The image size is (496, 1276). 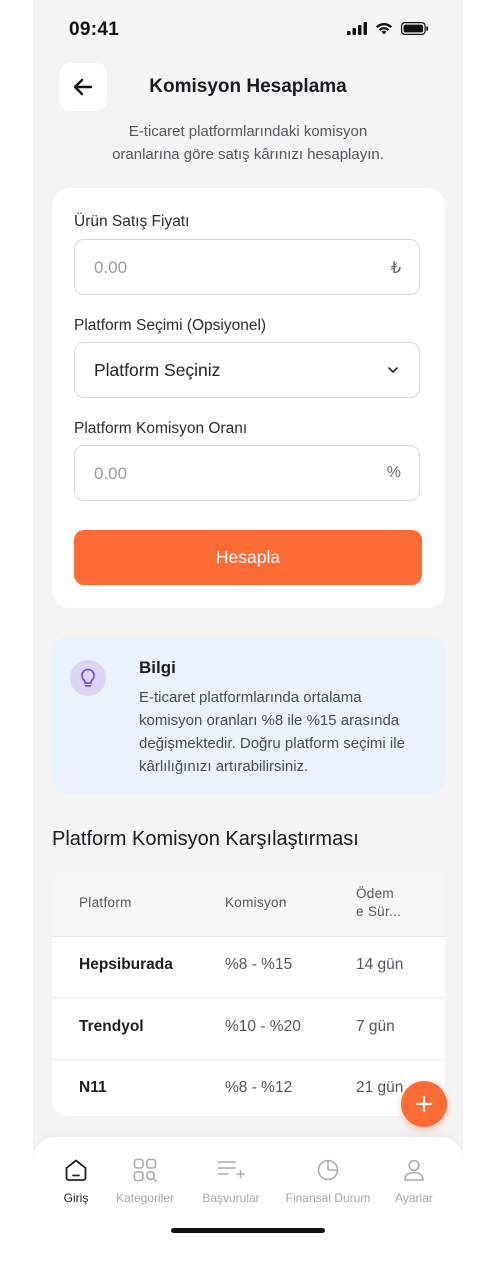 I want to click on comparison-title: Platform Komisyon Karşılaştırması, so click(x=205, y=839).